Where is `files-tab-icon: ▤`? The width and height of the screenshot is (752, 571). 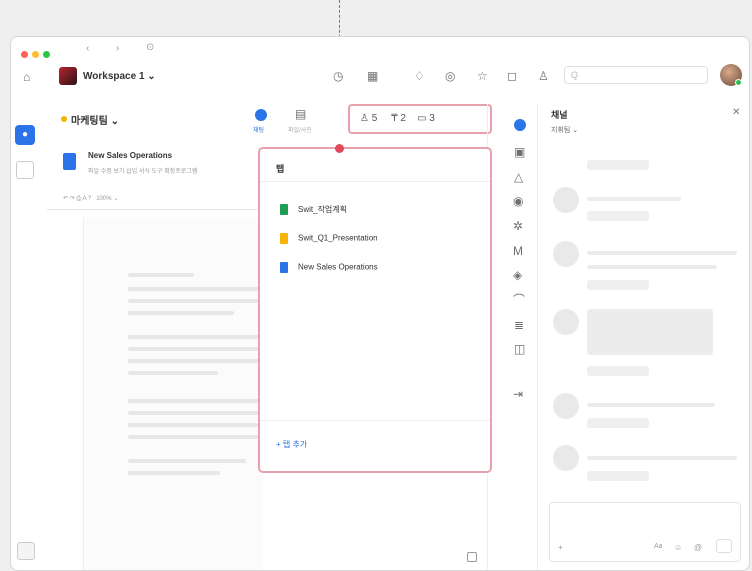 files-tab-icon: ▤ is located at coordinates (300, 114).